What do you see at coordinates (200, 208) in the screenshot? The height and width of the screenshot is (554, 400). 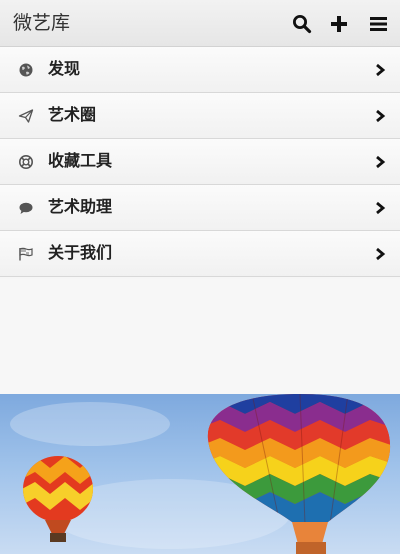 I see `menu-item-art-assistant: 艺术助理` at bounding box center [200, 208].